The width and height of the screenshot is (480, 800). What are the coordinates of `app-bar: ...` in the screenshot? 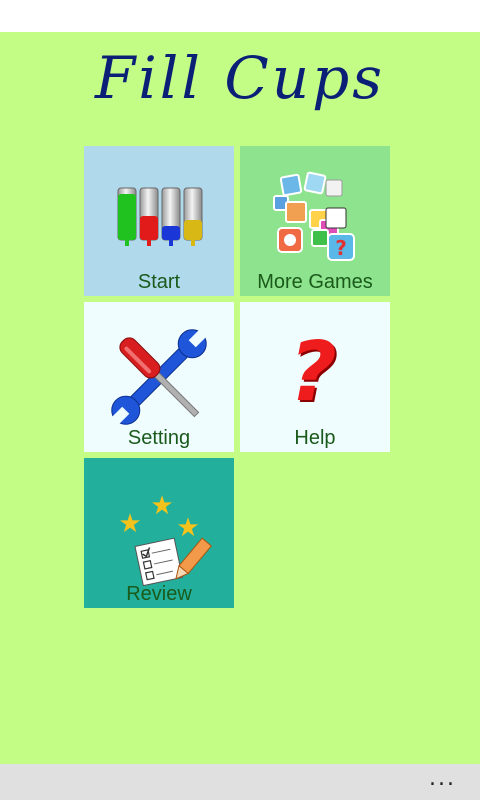 It's located at (240, 782).